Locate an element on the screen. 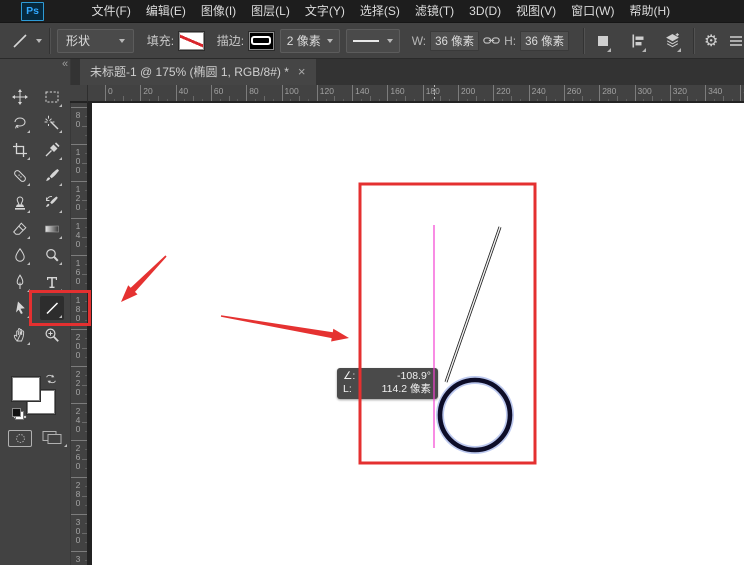 Image resolution: width=744 pixels, height=565 pixels. shape-height-field: 36 像素 is located at coordinates (545, 40).